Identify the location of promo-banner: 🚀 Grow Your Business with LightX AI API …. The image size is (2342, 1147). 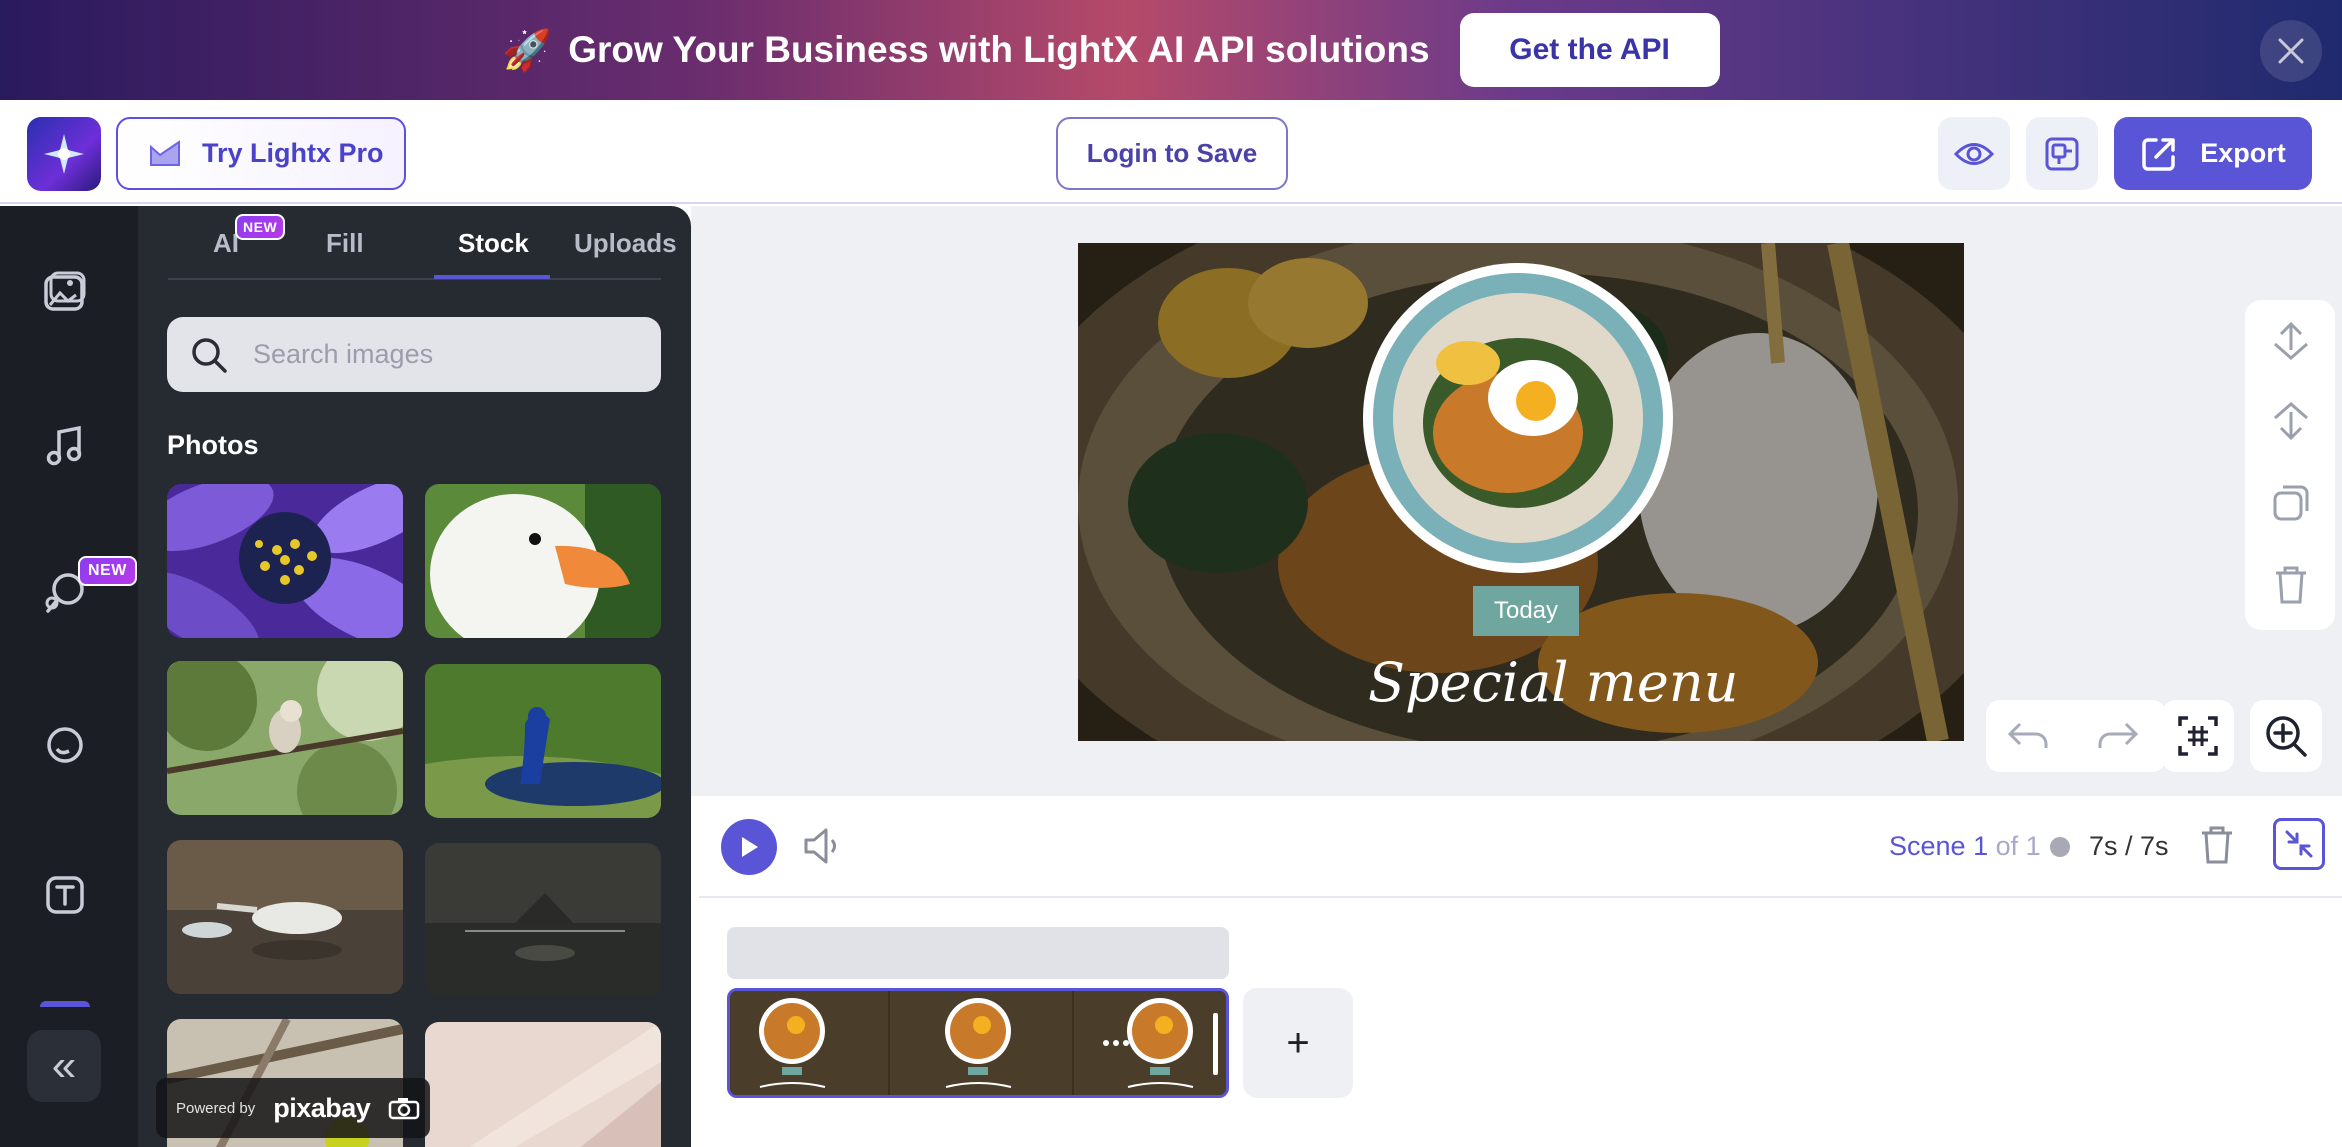
(1171, 50).